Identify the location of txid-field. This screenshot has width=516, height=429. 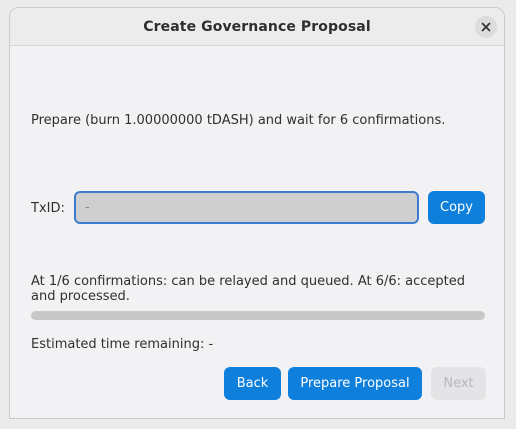
(246, 207).